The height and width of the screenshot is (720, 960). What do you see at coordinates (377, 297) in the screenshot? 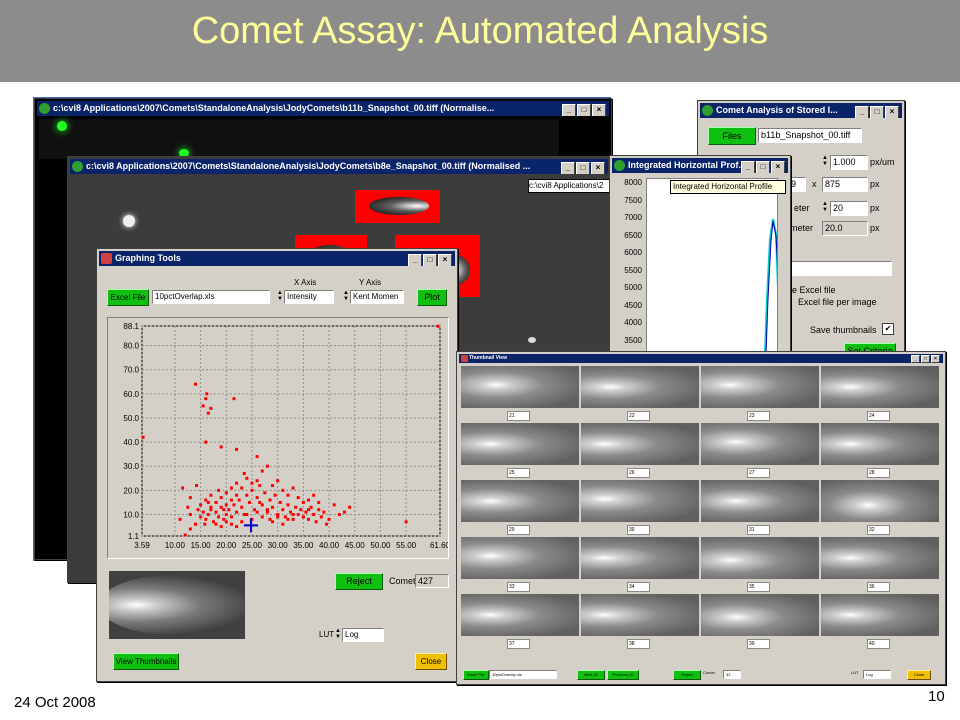
I see `y-axis-select: Kent Momen` at bounding box center [377, 297].